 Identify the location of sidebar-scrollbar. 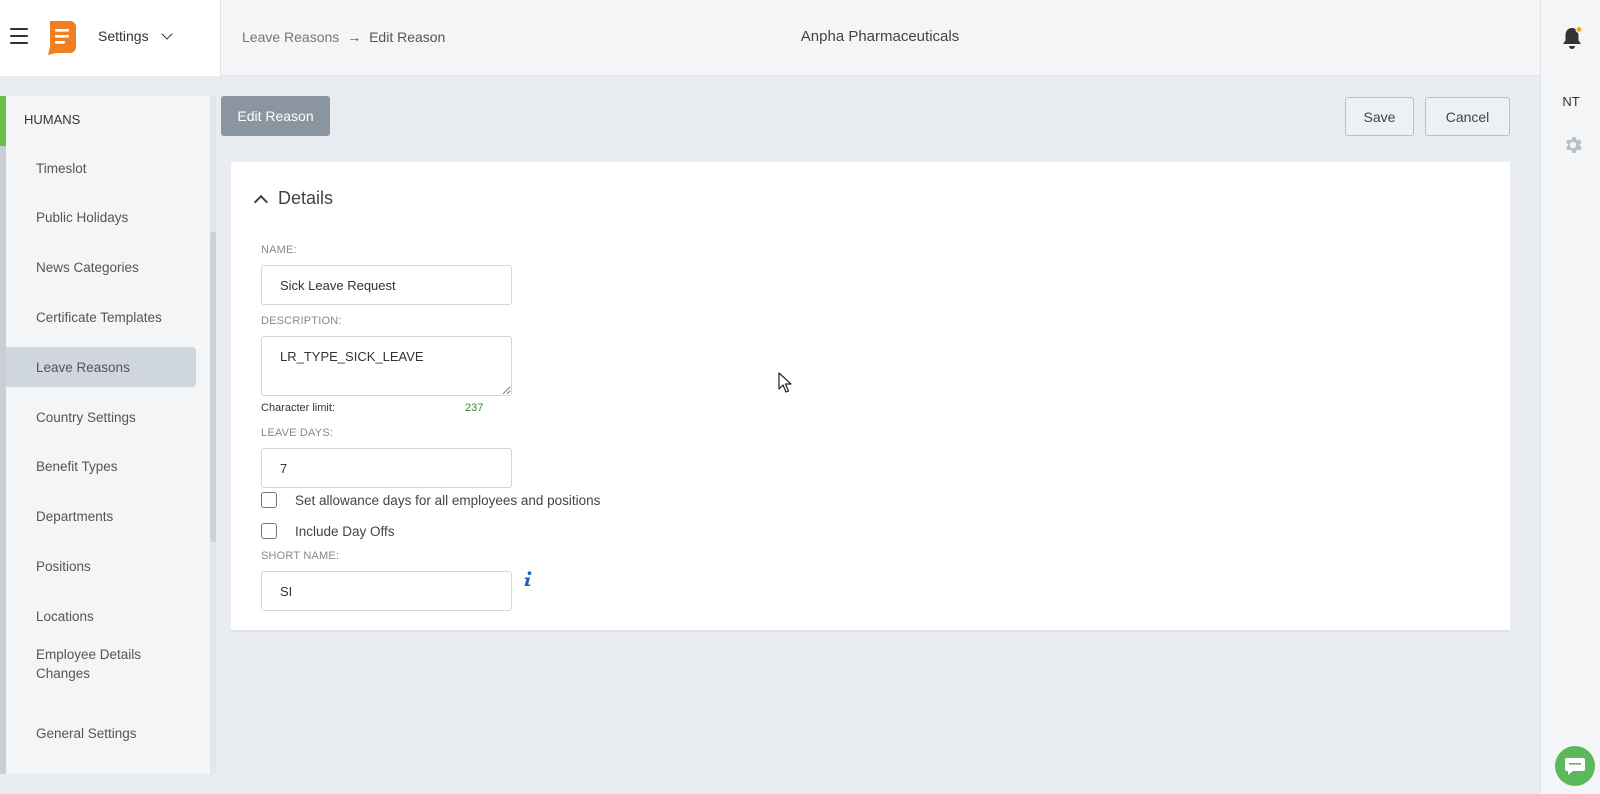
(213, 435).